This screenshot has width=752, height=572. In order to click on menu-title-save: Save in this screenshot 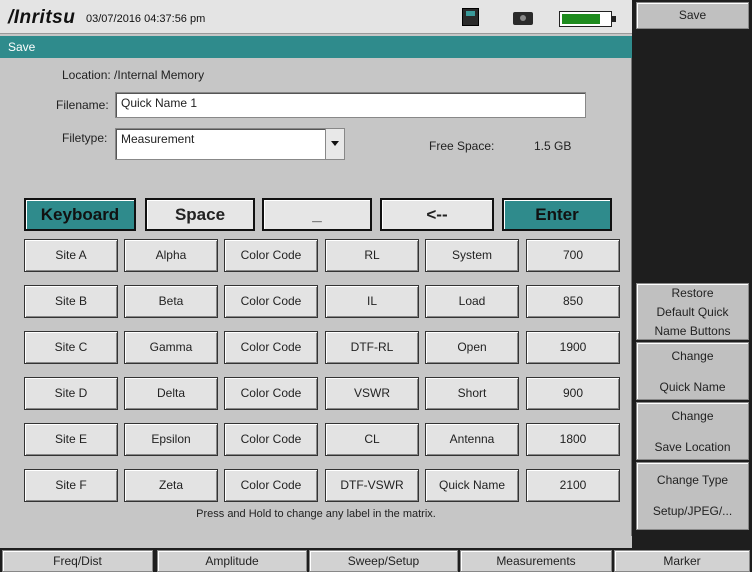, I will do `click(692, 15)`.